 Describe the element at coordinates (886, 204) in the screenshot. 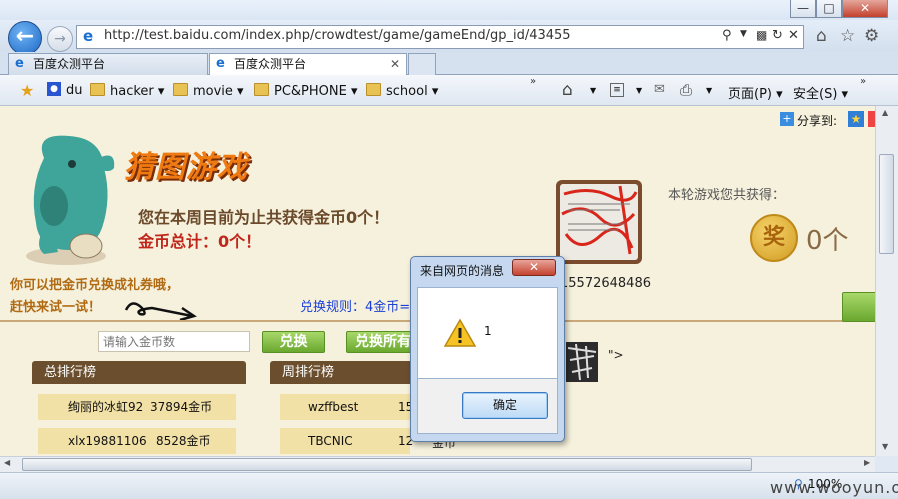

I see `vertical-scroll-thumb` at that location.